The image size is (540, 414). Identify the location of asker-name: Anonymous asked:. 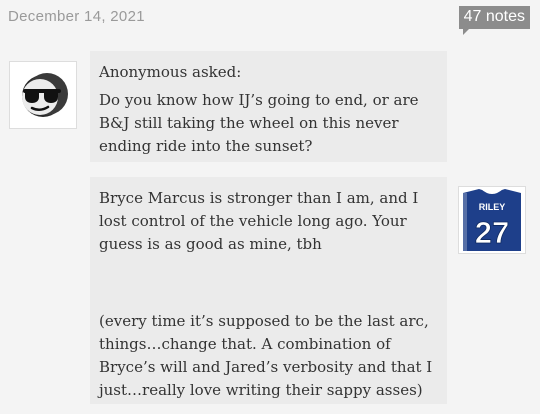
(170, 72).